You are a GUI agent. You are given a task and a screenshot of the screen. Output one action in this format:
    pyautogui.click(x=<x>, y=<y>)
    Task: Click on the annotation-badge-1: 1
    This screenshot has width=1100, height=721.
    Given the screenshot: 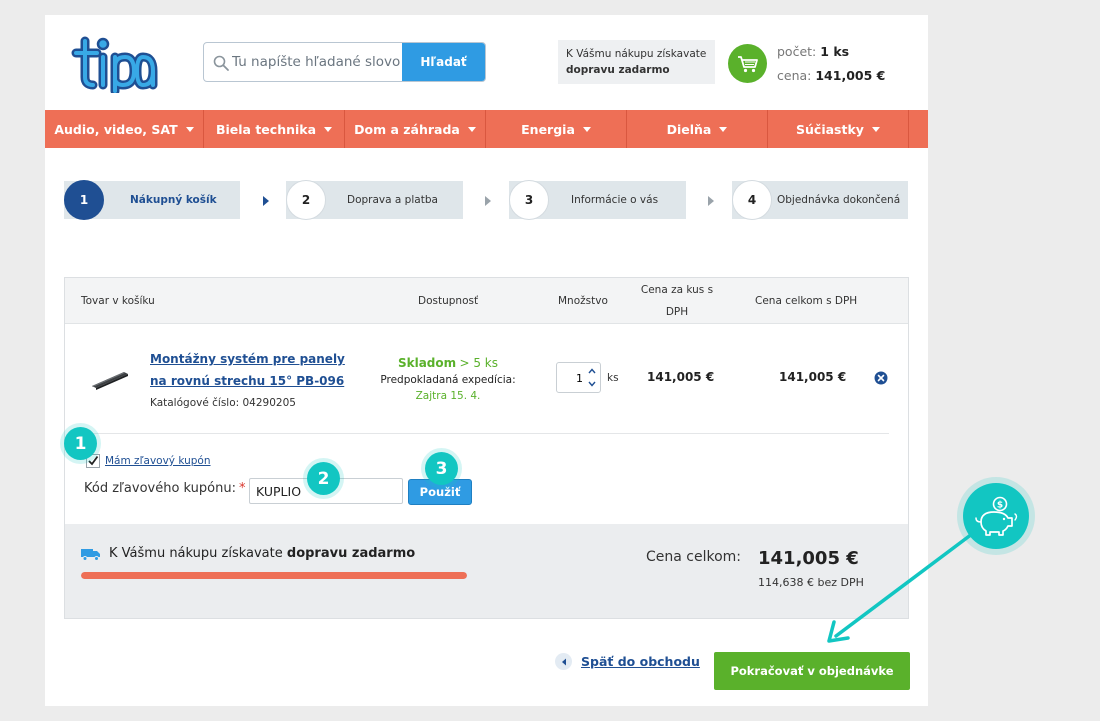 What is the action you would take?
    pyautogui.click(x=80, y=443)
    